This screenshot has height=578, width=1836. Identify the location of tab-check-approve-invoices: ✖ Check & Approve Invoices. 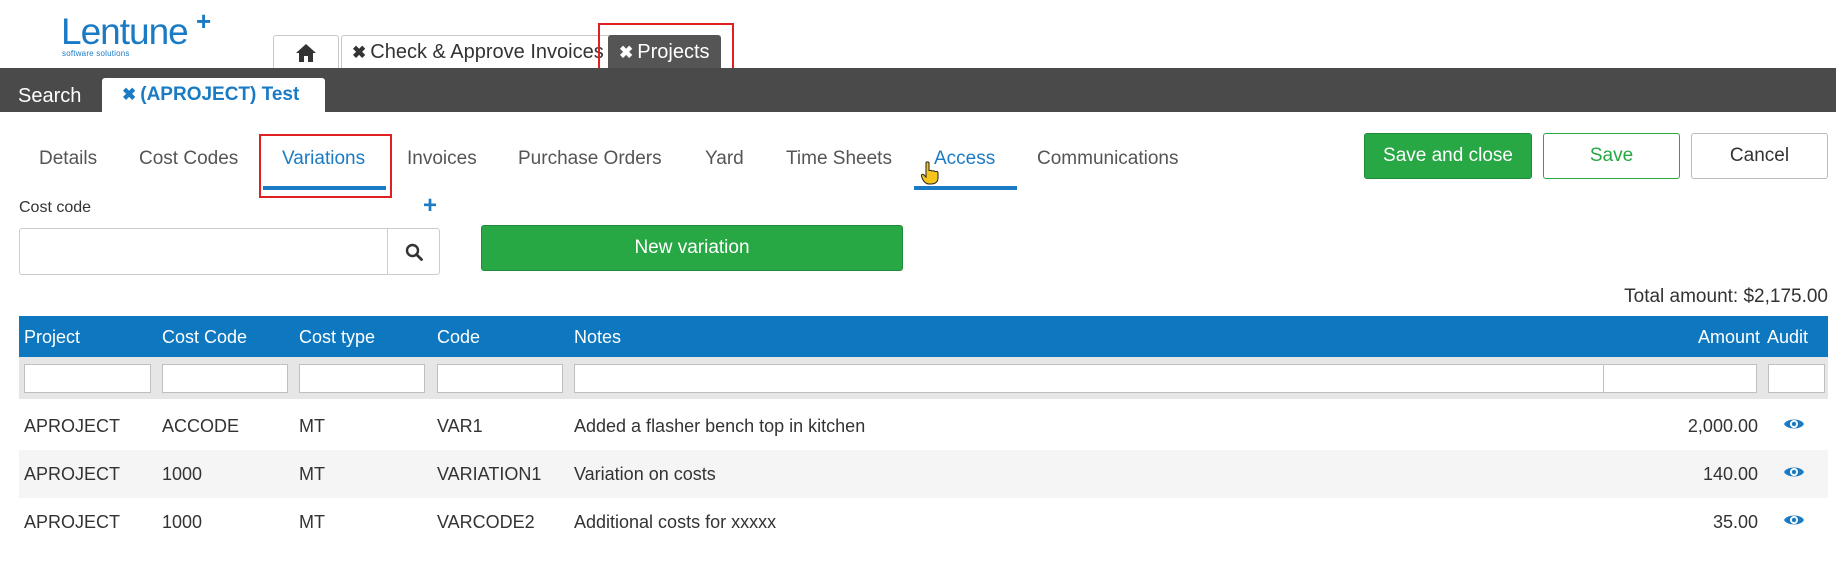
(478, 51).